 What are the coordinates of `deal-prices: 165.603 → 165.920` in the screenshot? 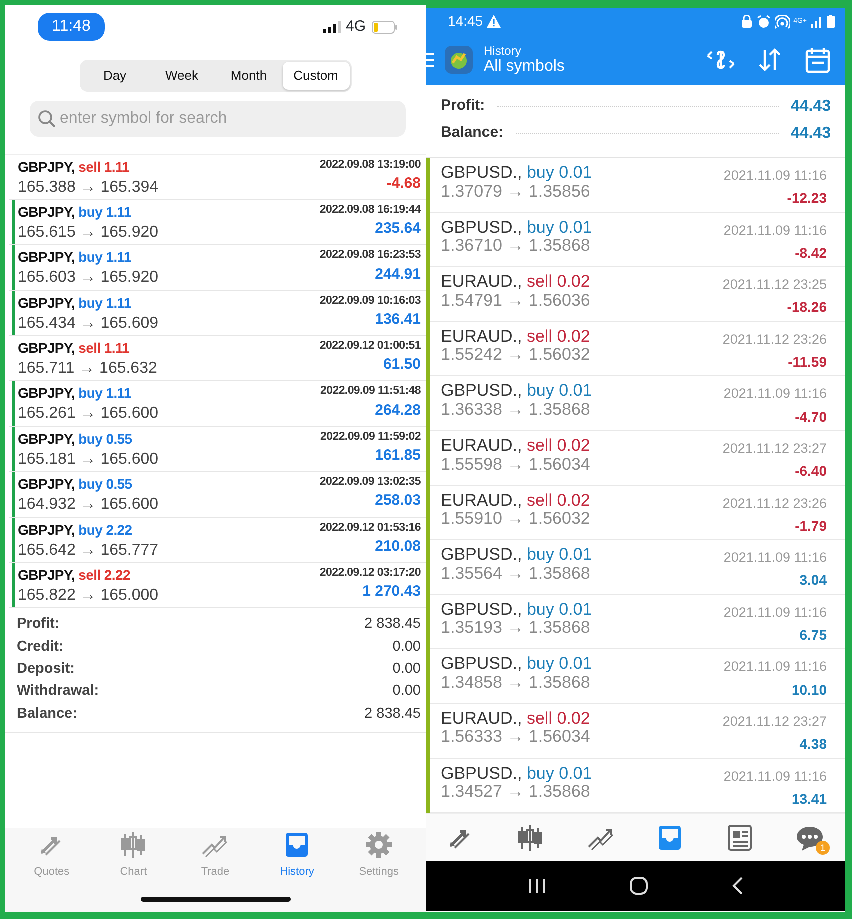 It's located at (88, 278).